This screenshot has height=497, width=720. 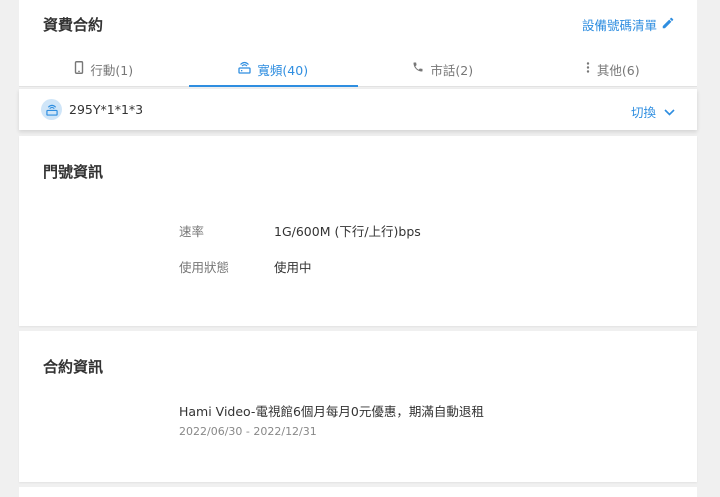 What do you see at coordinates (358, 109) in the screenshot?
I see `account-selector: 295Y*1*1*3 切換` at bounding box center [358, 109].